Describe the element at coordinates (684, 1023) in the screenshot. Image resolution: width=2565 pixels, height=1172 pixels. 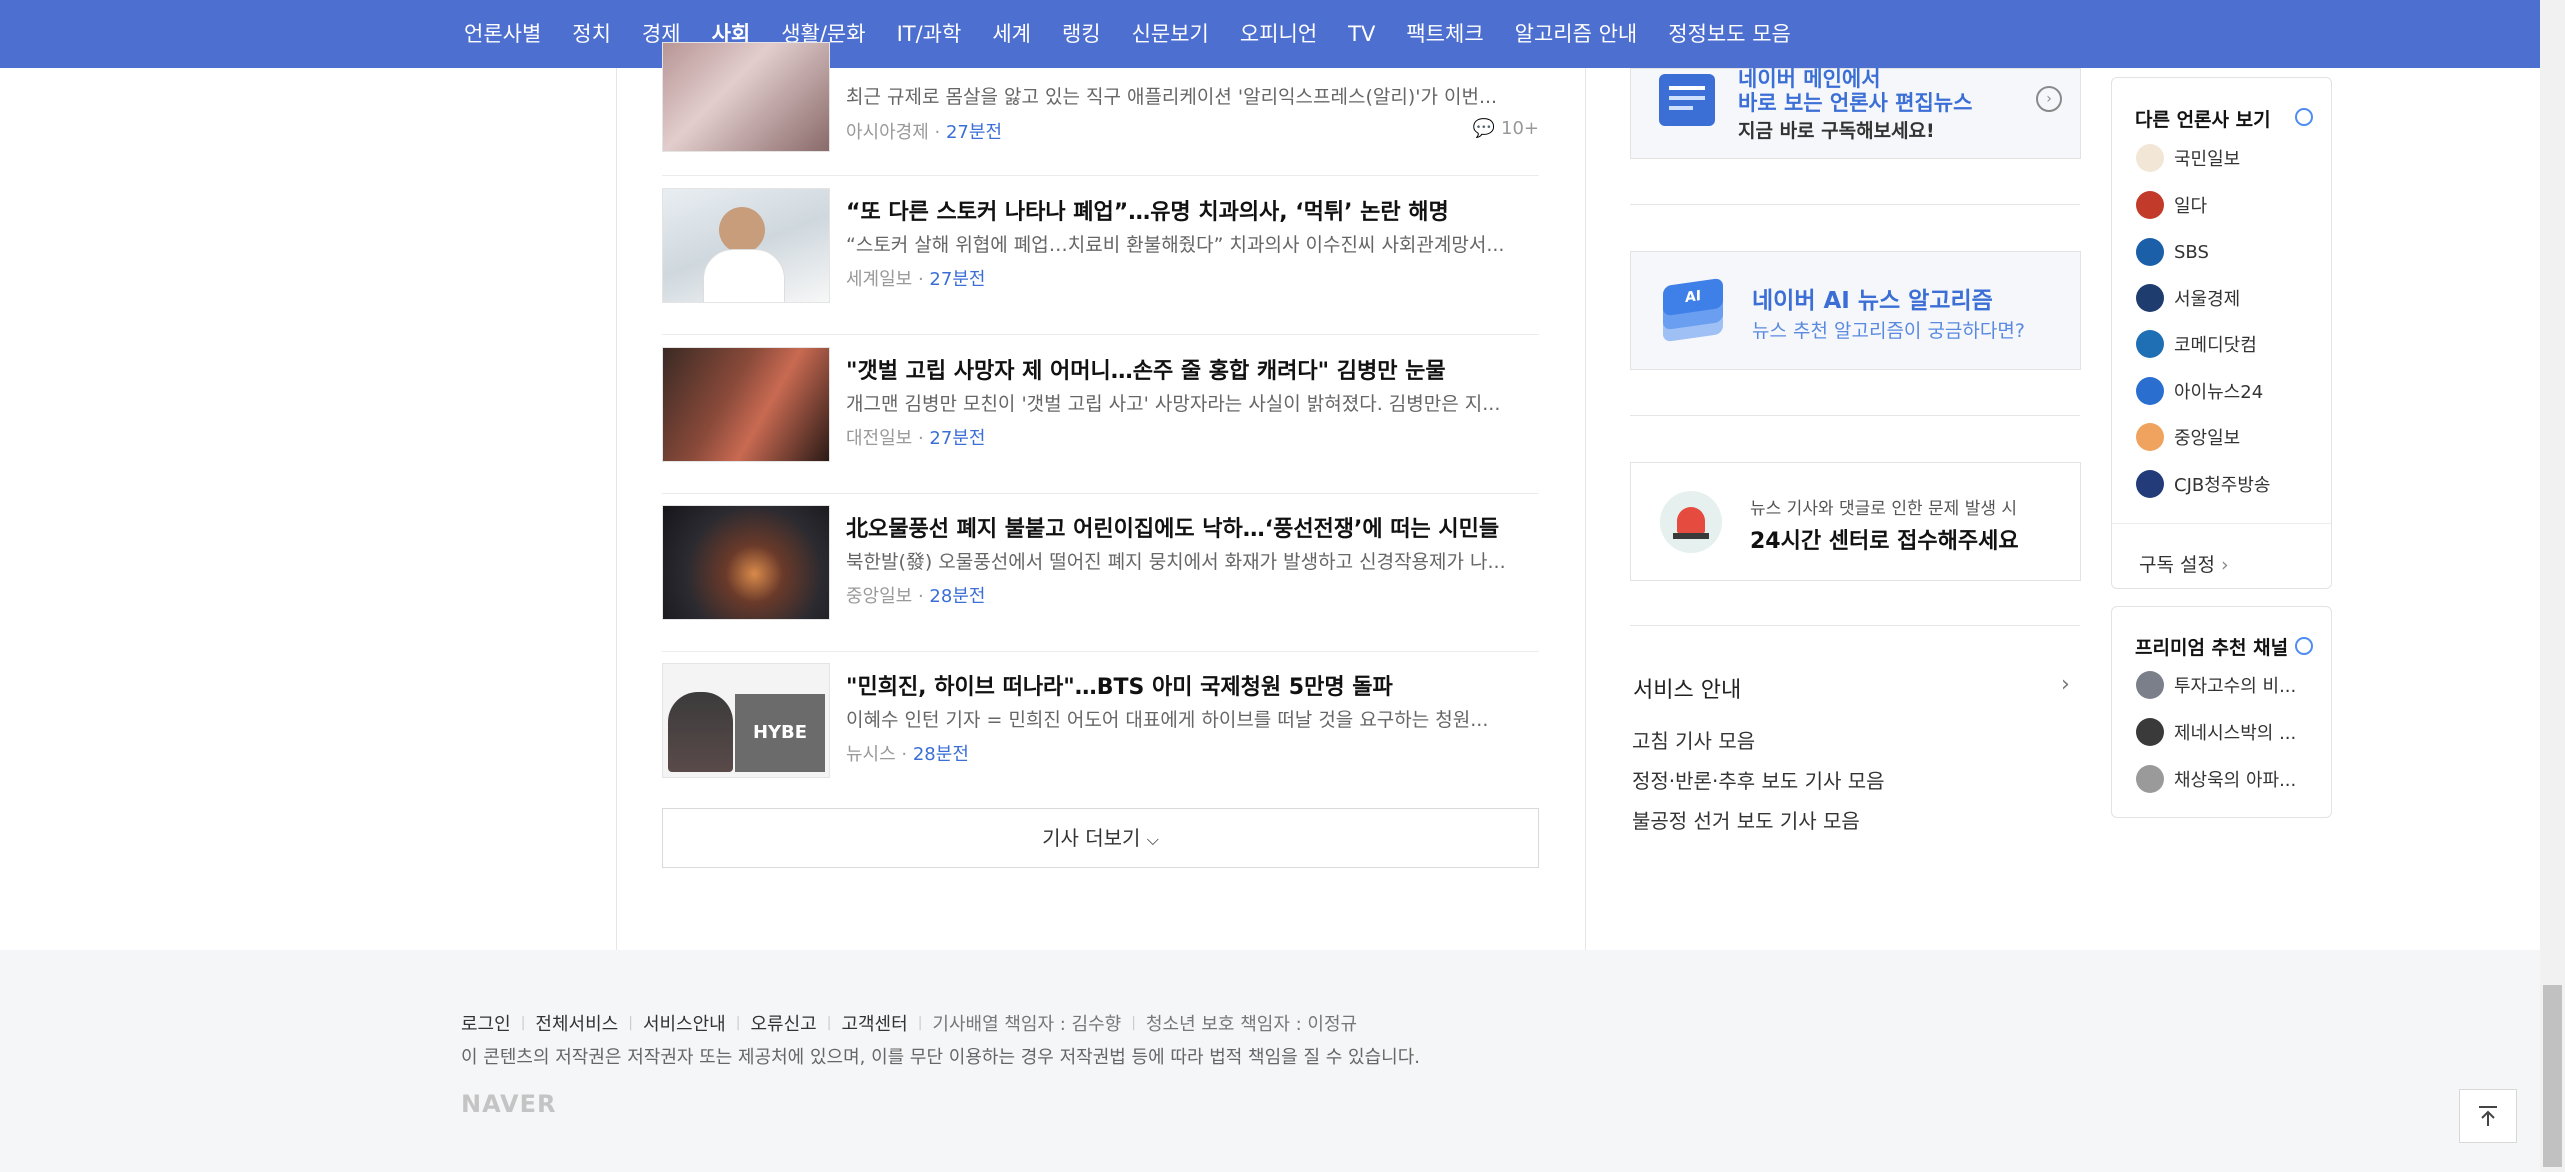
I see `footer-service-guide-link: 서비스안내` at that location.